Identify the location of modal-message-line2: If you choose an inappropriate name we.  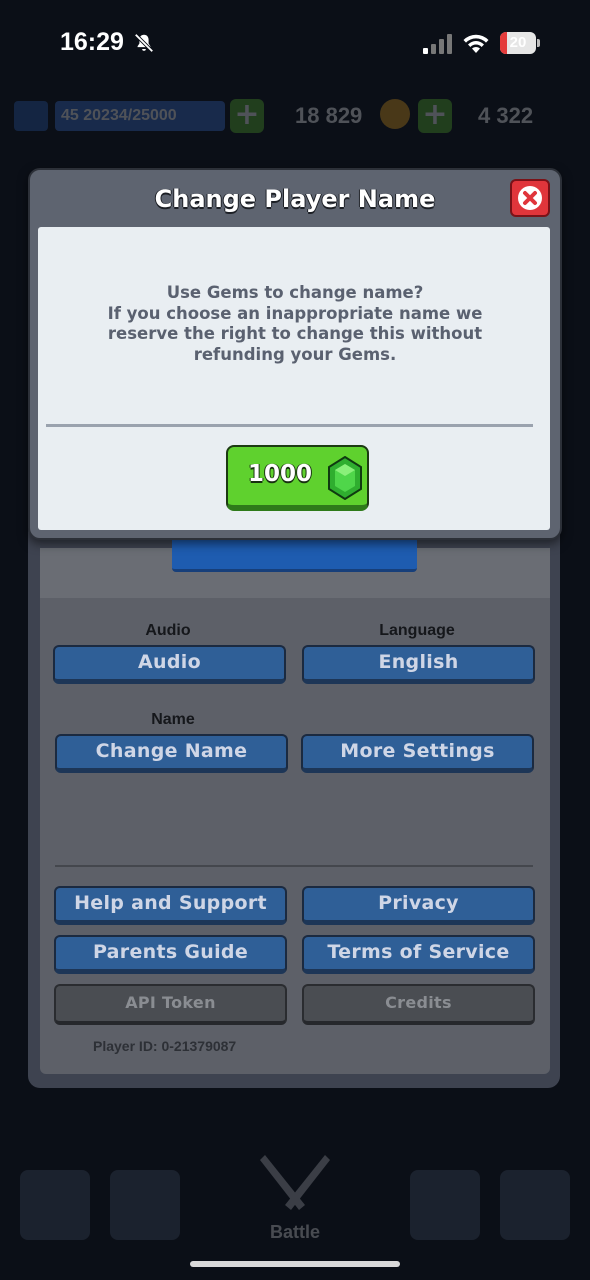
(295, 313).